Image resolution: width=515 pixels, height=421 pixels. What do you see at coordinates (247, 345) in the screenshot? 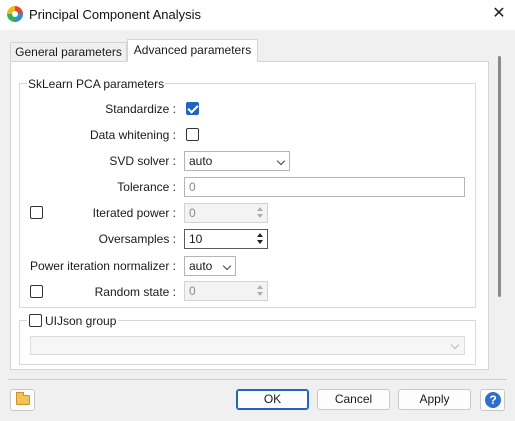
I see `uijson-group-select` at bounding box center [247, 345].